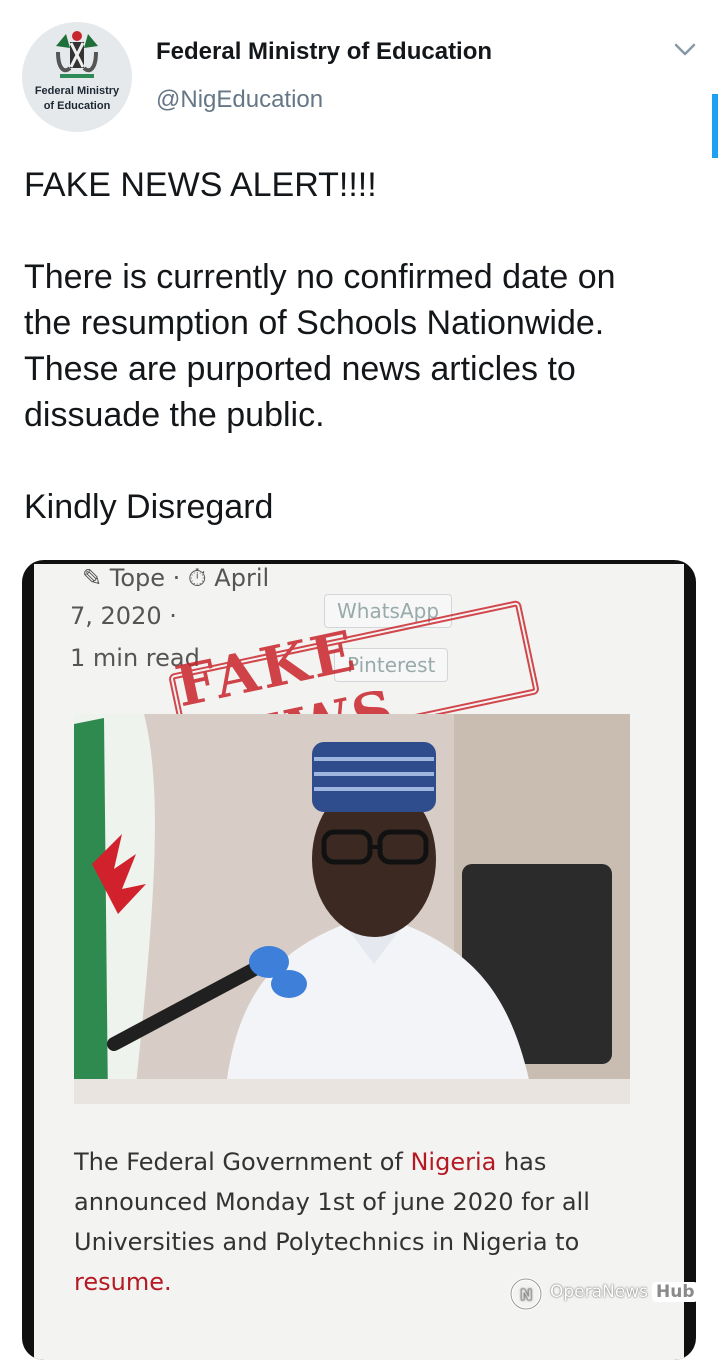 The width and height of the screenshot is (718, 1360). I want to click on tweet-line: These are purported news articles to, so click(300, 369).